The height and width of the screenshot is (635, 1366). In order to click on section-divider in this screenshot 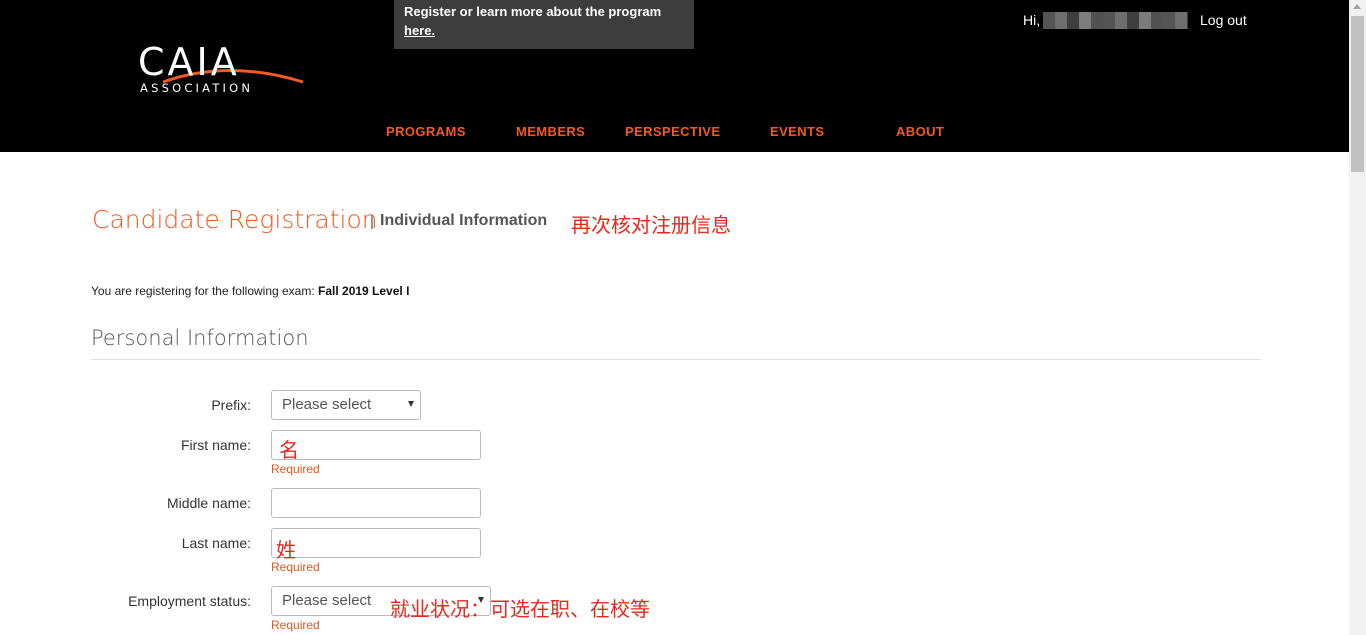, I will do `click(676, 359)`.